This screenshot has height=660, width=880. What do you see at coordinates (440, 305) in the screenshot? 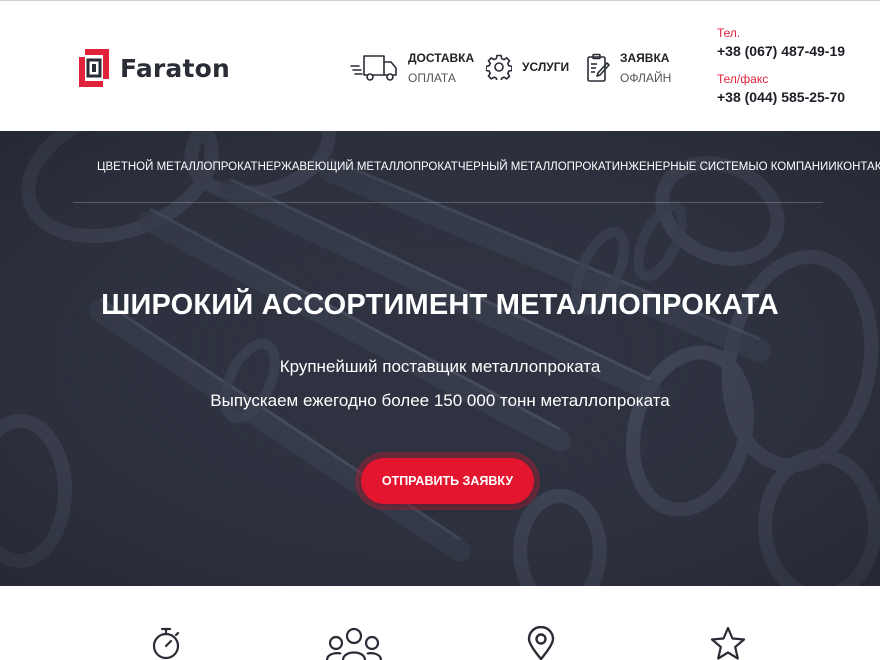
I see `hero-title: Широкий ассортимент металлопроката` at bounding box center [440, 305].